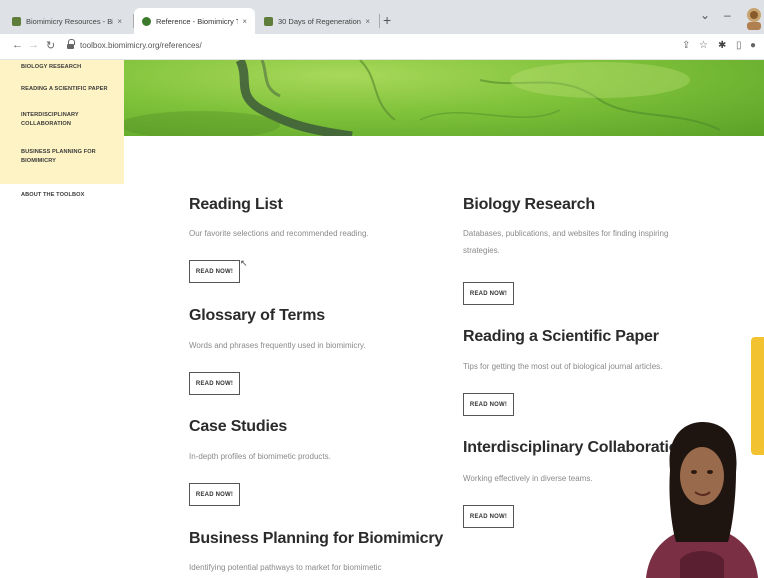  Describe the element at coordinates (236, 204) in the screenshot. I see `card-title-reading-list: Reading List` at that location.